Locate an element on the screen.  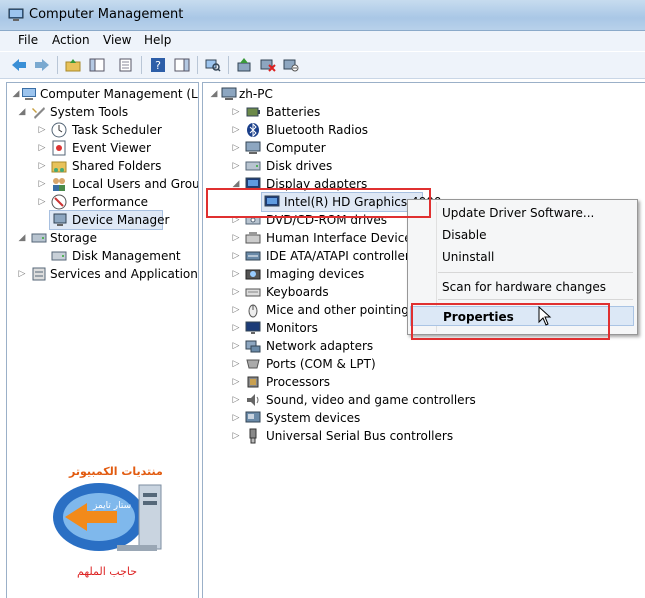
show-hide-tree-icon is located at coordinates (97, 65).